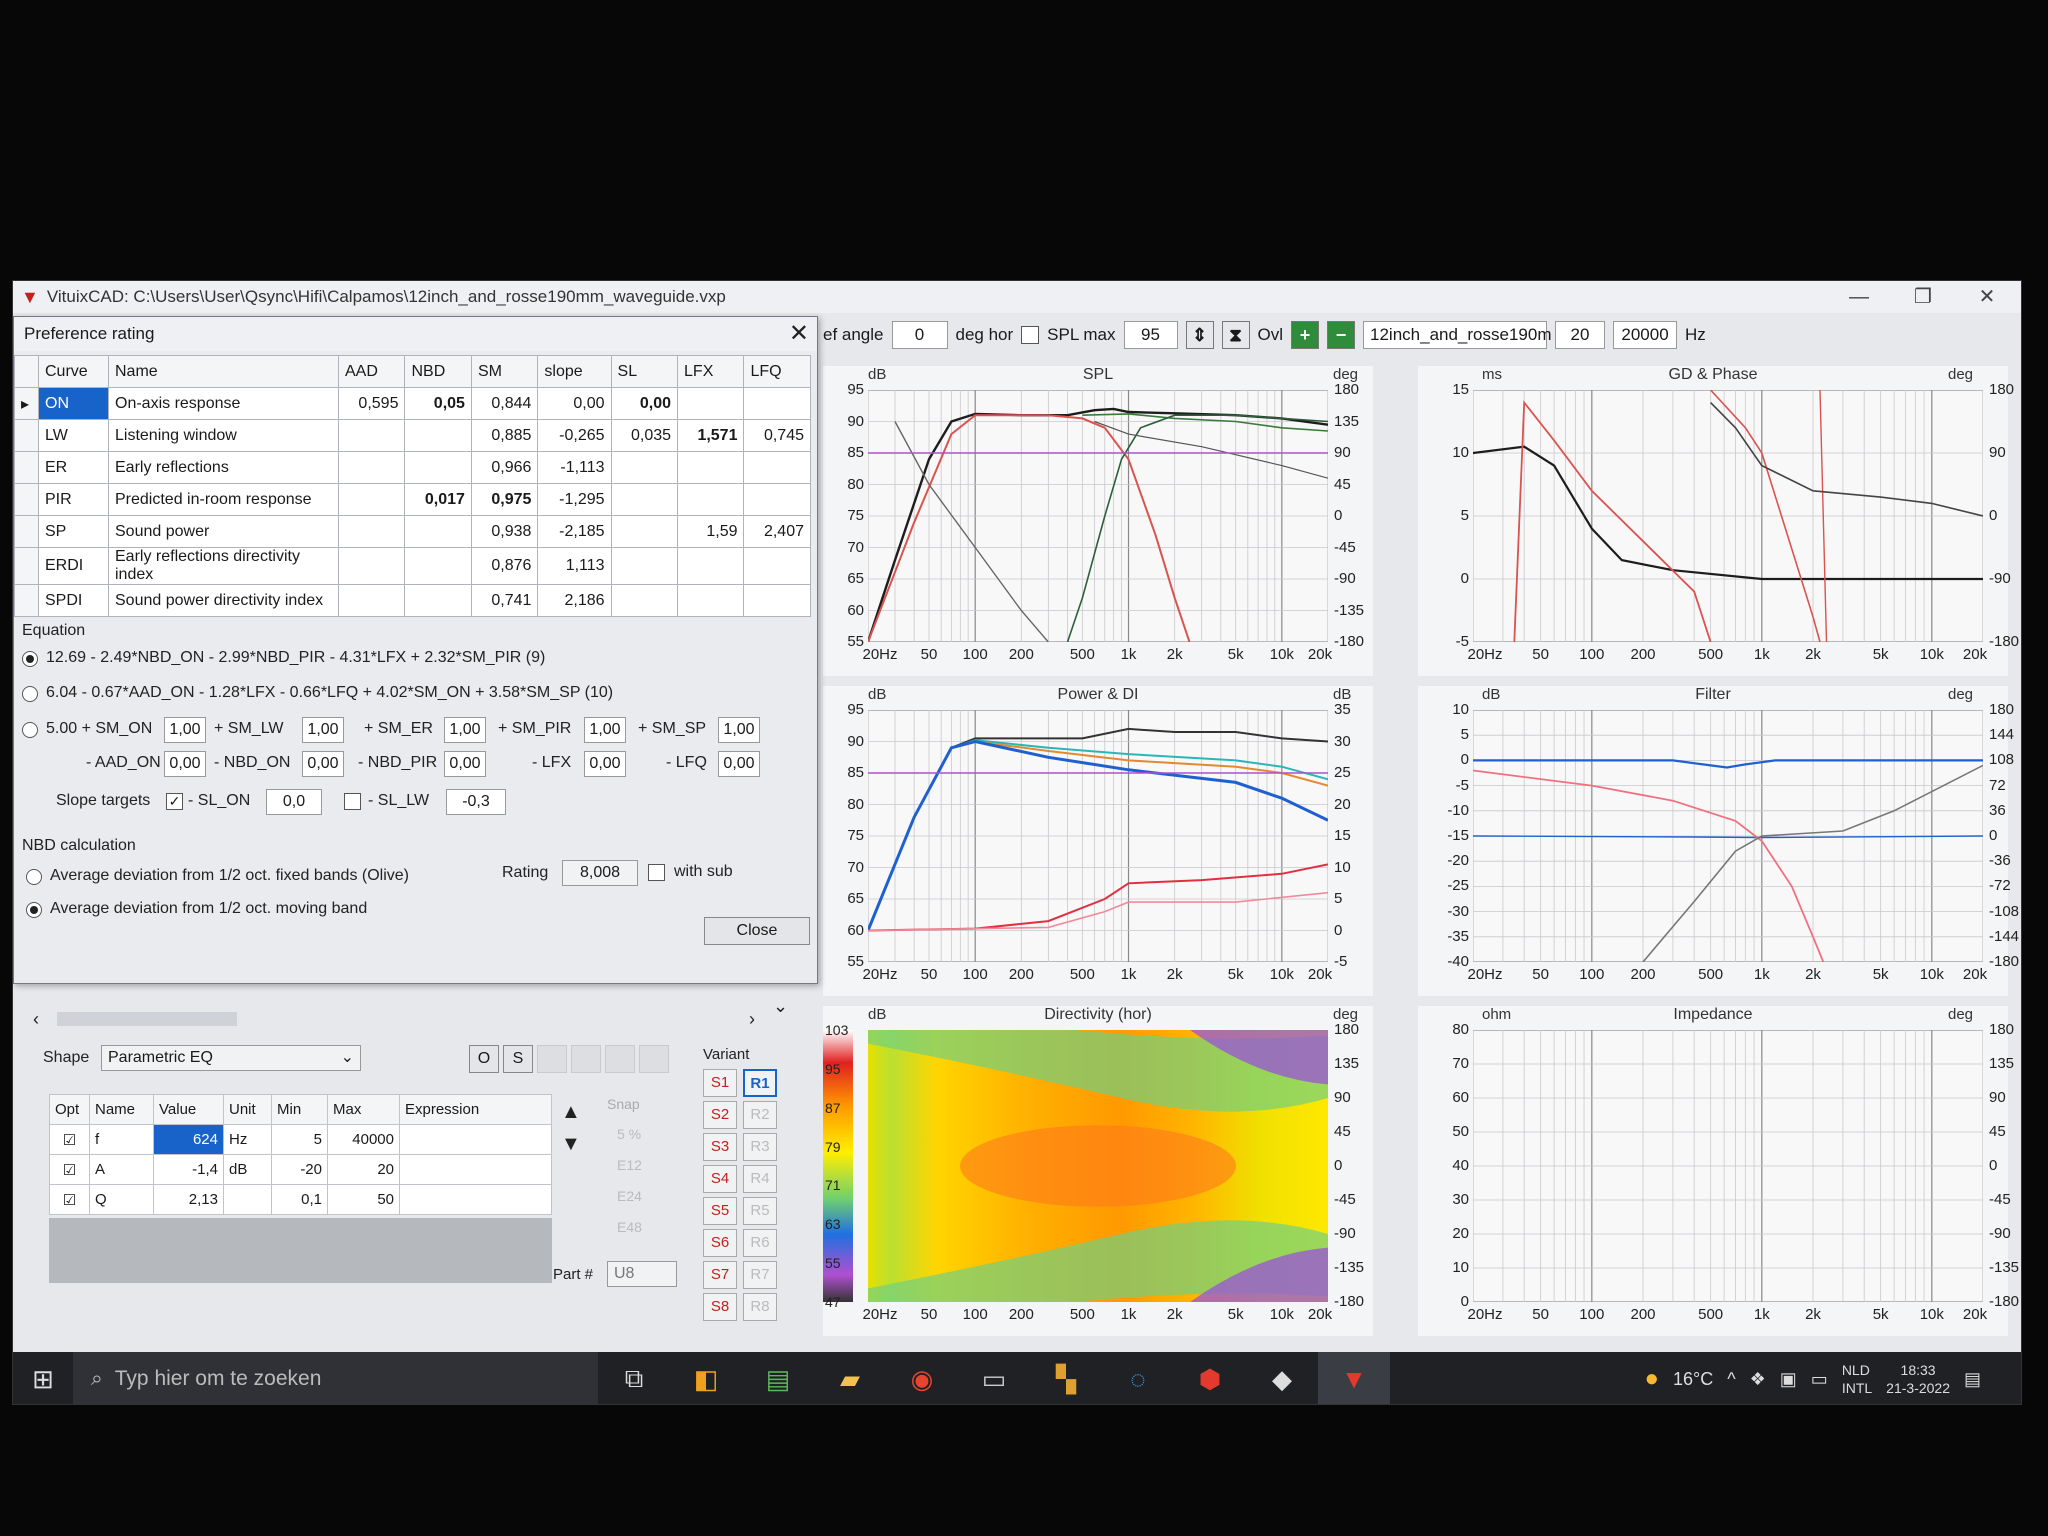 The image size is (2048, 1536). What do you see at coordinates (1859, 297) in the screenshot?
I see `minimize-button: —` at bounding box center [1859, 297].